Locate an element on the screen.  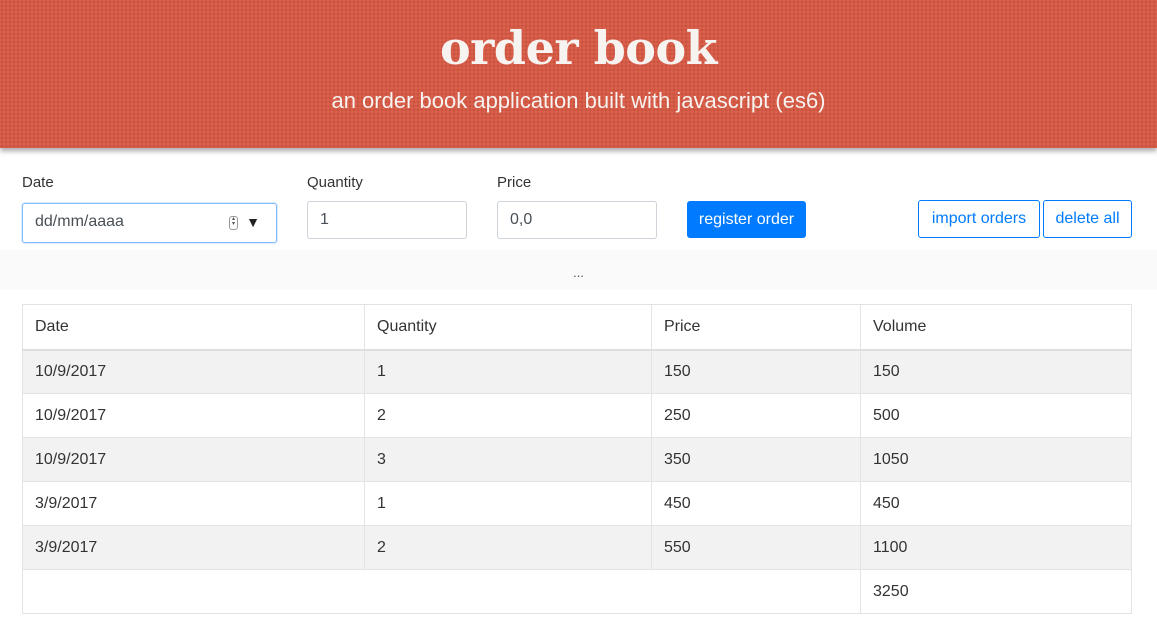
cell-price: 350 is located at coordinates (756, 459).